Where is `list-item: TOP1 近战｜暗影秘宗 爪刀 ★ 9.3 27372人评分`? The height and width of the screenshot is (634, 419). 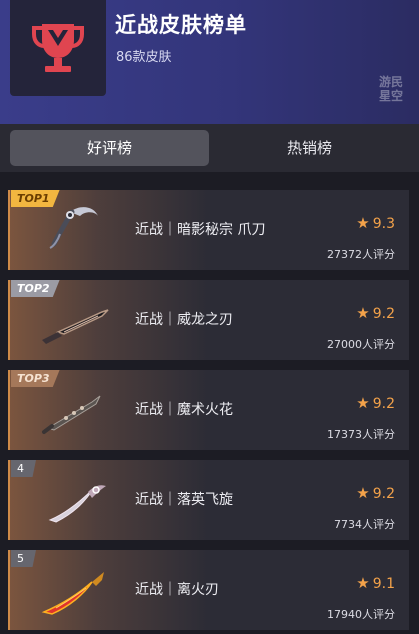 list-item: TOP1 近战｜暗影秘宗 爪刀 ★ 9.3 27372人评分 is located at coordinates (208, 230).